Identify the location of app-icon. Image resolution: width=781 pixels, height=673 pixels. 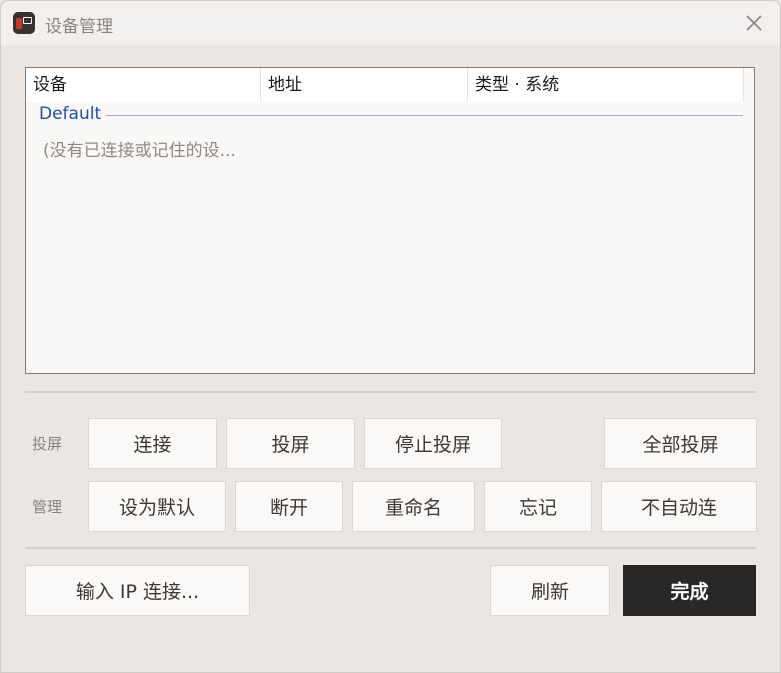
(24, 23).